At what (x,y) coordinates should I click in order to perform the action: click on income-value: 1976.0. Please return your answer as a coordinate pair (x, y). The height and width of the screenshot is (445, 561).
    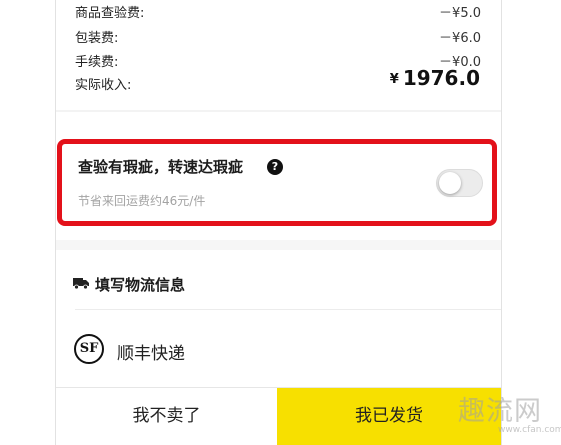
    Looking at the image, I should click on (441, 78).